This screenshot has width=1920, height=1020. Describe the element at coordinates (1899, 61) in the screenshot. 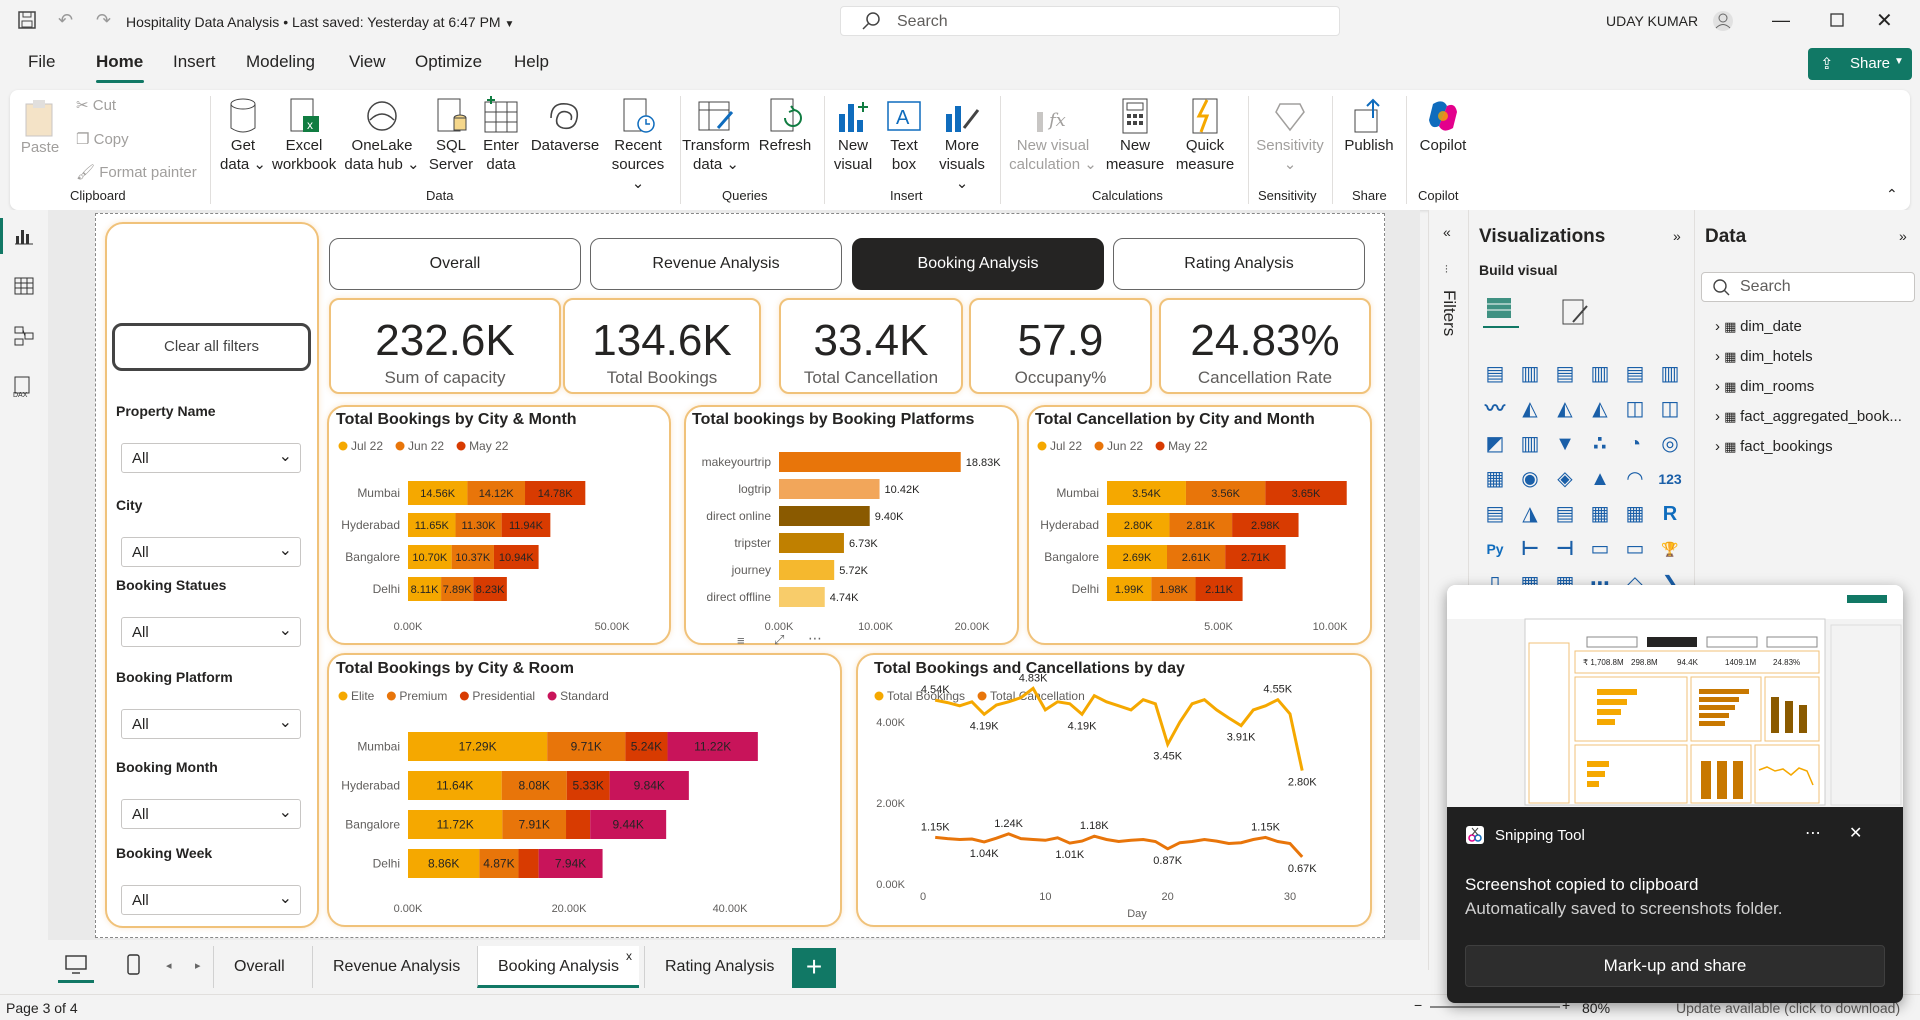

I see `chevron-down-icon: ▼` at that location.